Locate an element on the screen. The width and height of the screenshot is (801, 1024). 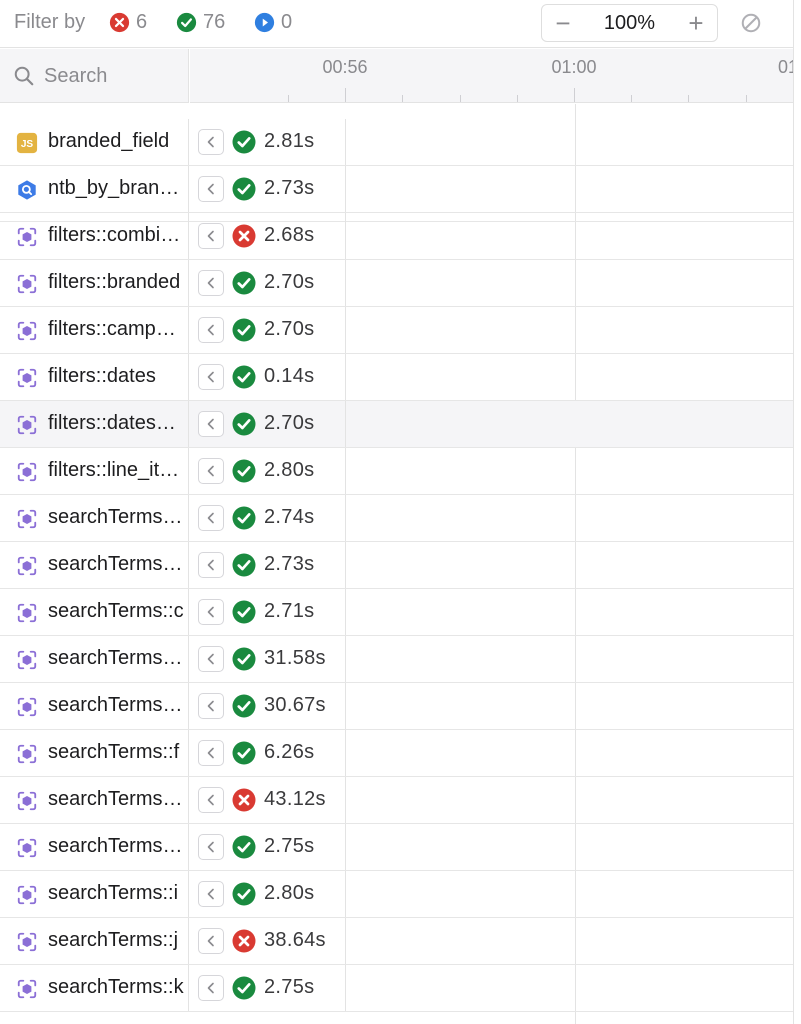
test-duration: 2.73s is located at coordinates (289, 564).